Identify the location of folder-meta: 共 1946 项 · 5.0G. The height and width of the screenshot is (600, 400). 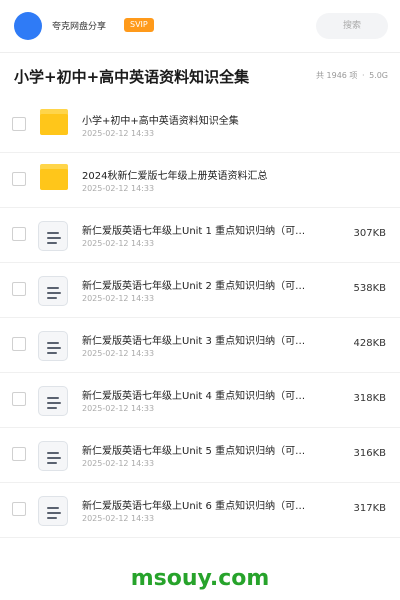
(351, 75).